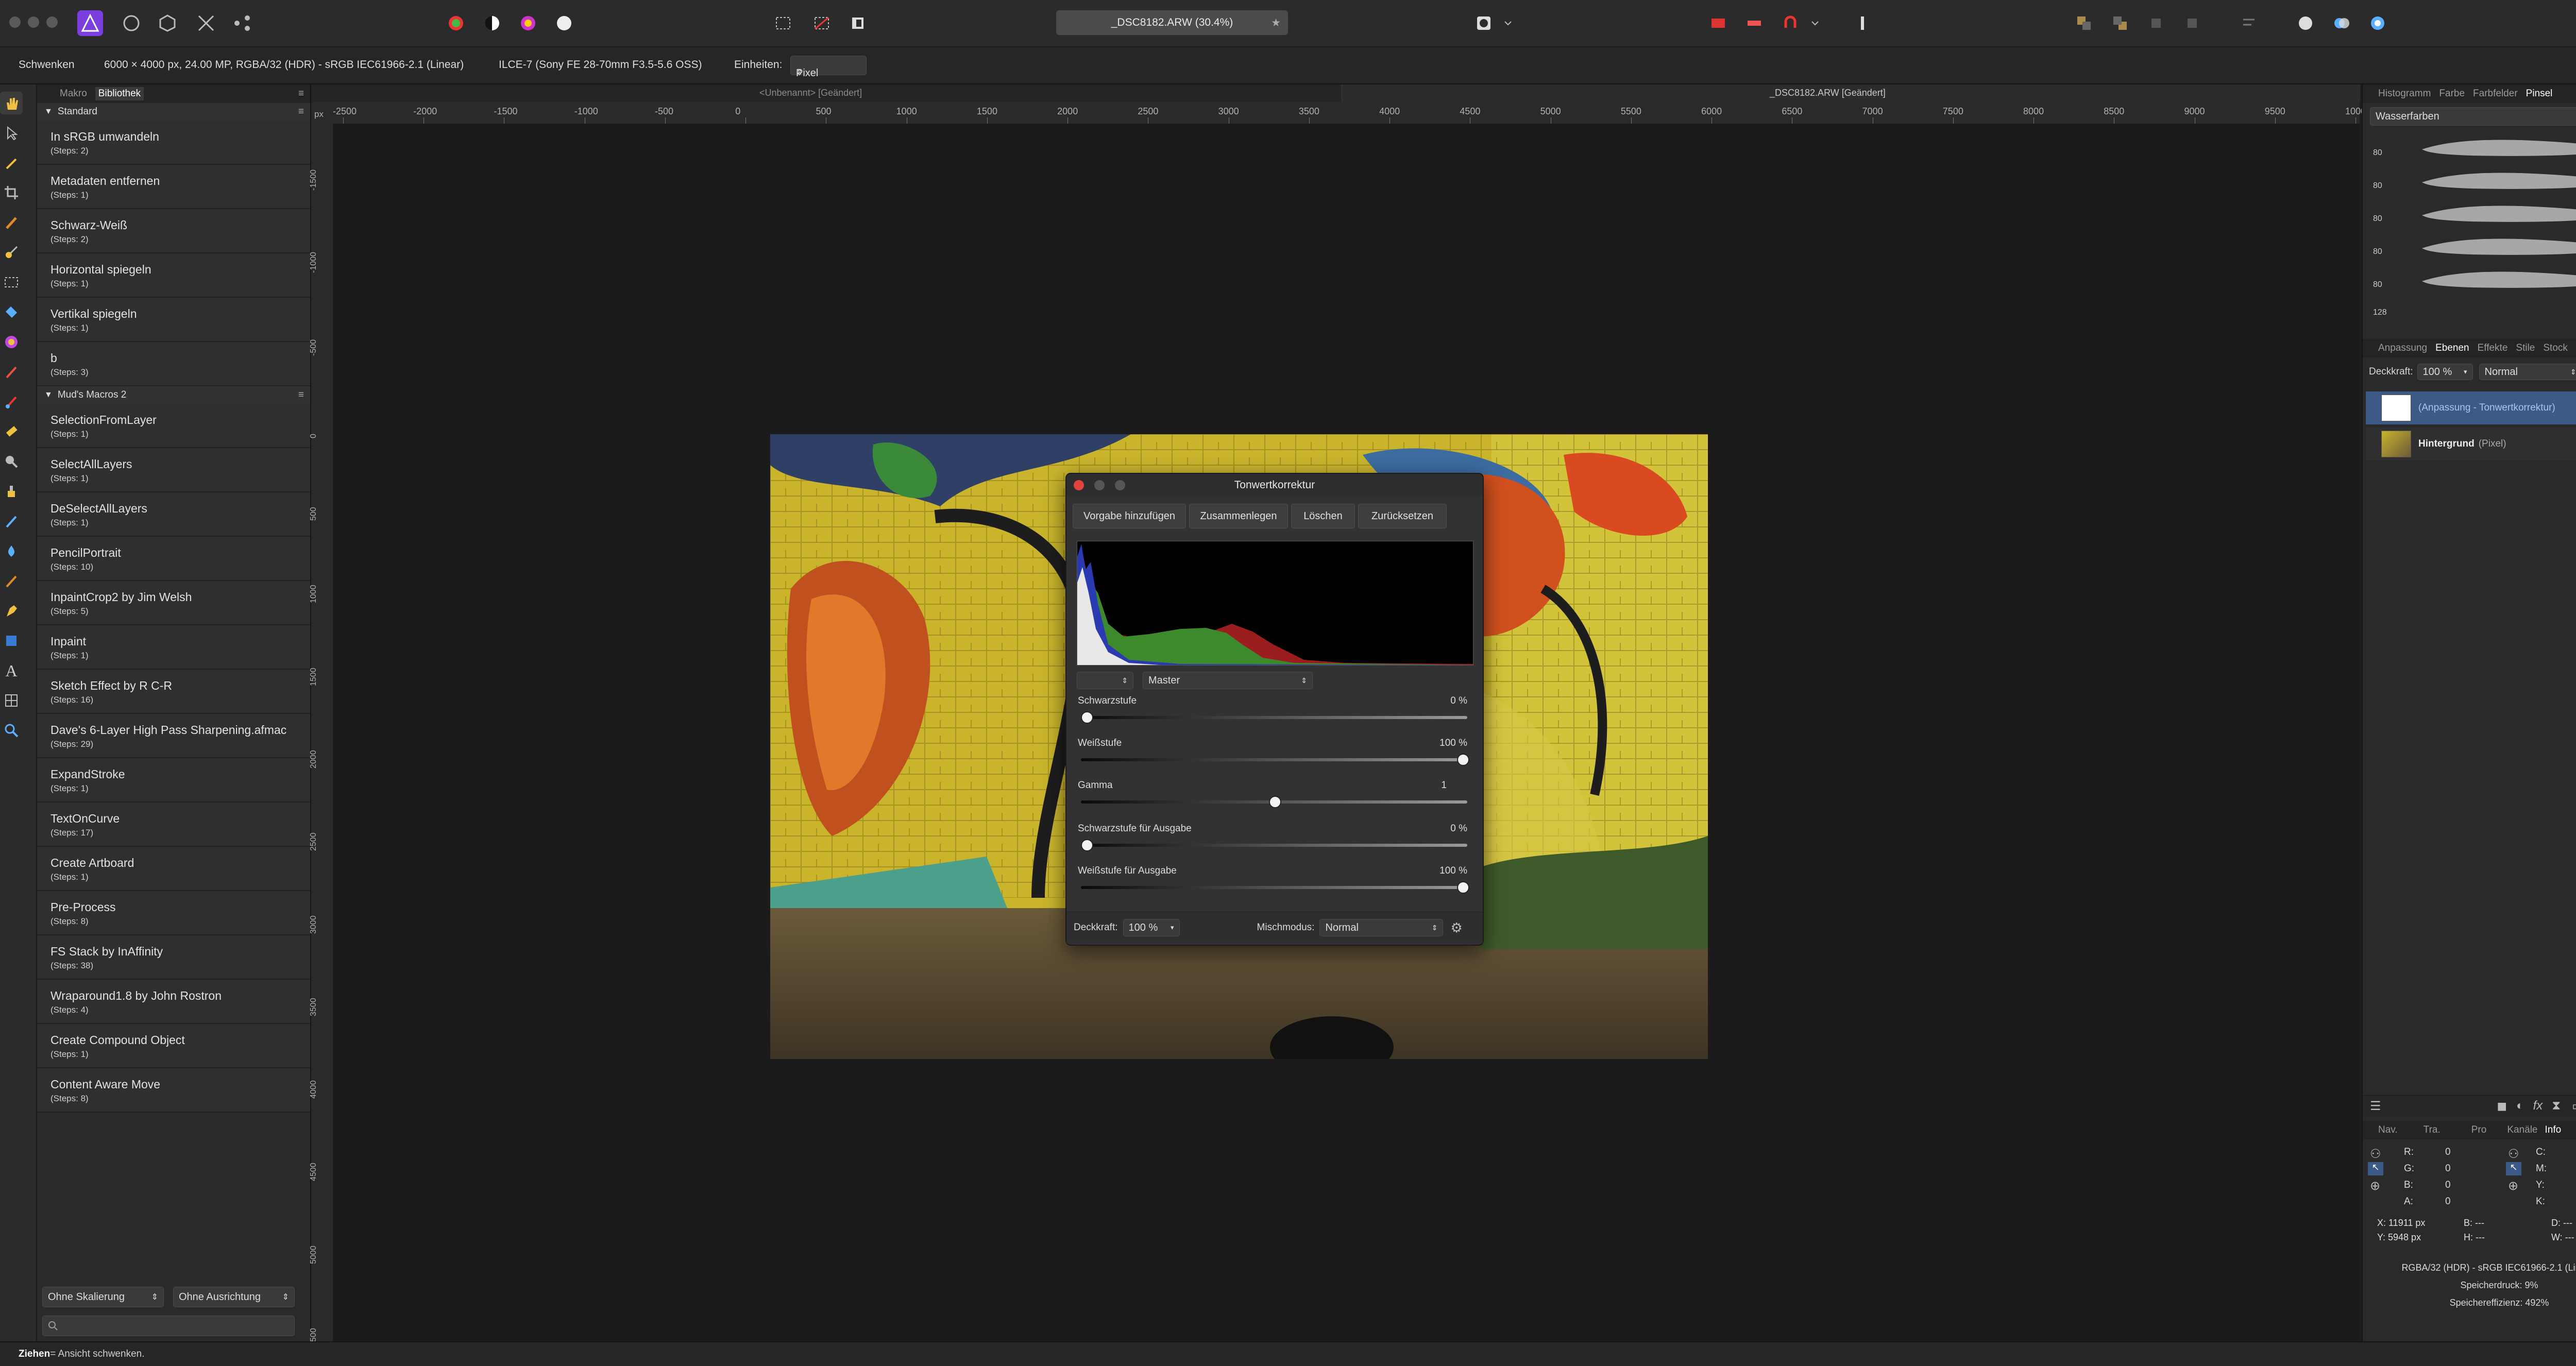 The width and height of the screenshot is (2576, 1366). Describe the element at coordinates (2403, 348) in the screenshot. I see `tab-adjustments: Anpassung` at that location.